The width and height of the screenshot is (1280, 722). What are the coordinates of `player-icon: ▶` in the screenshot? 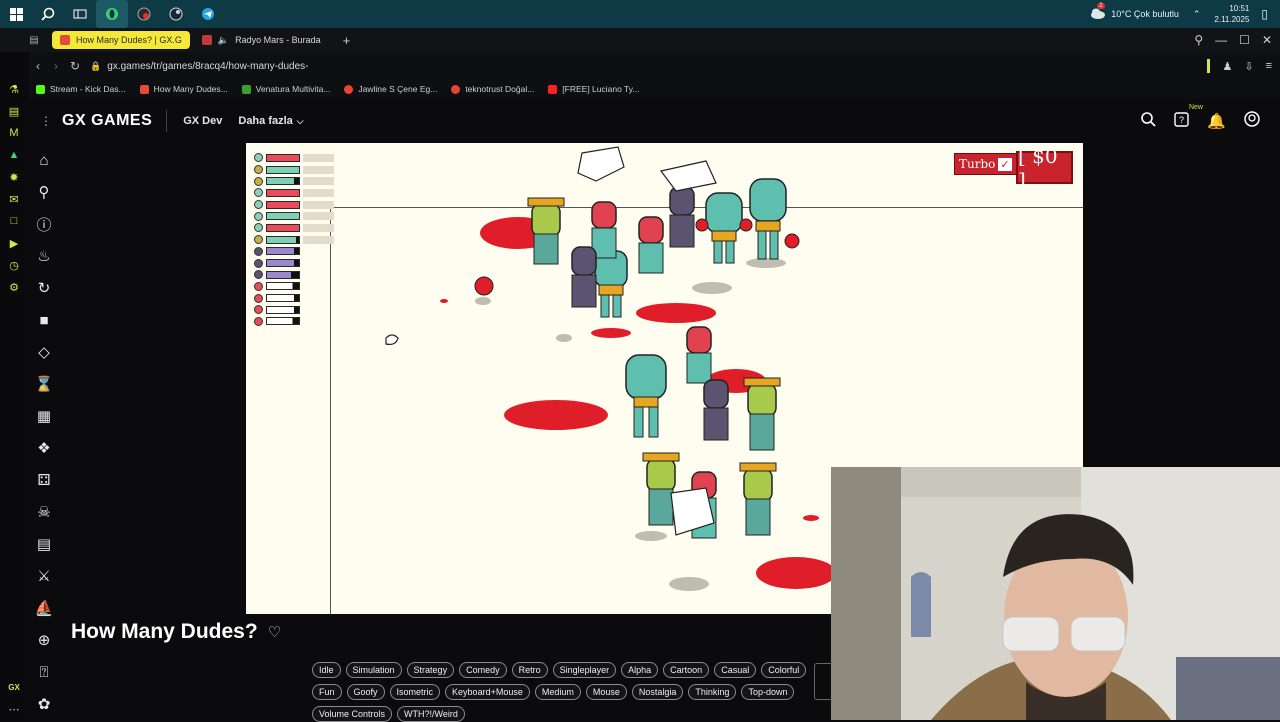 It's located at (14, 243).